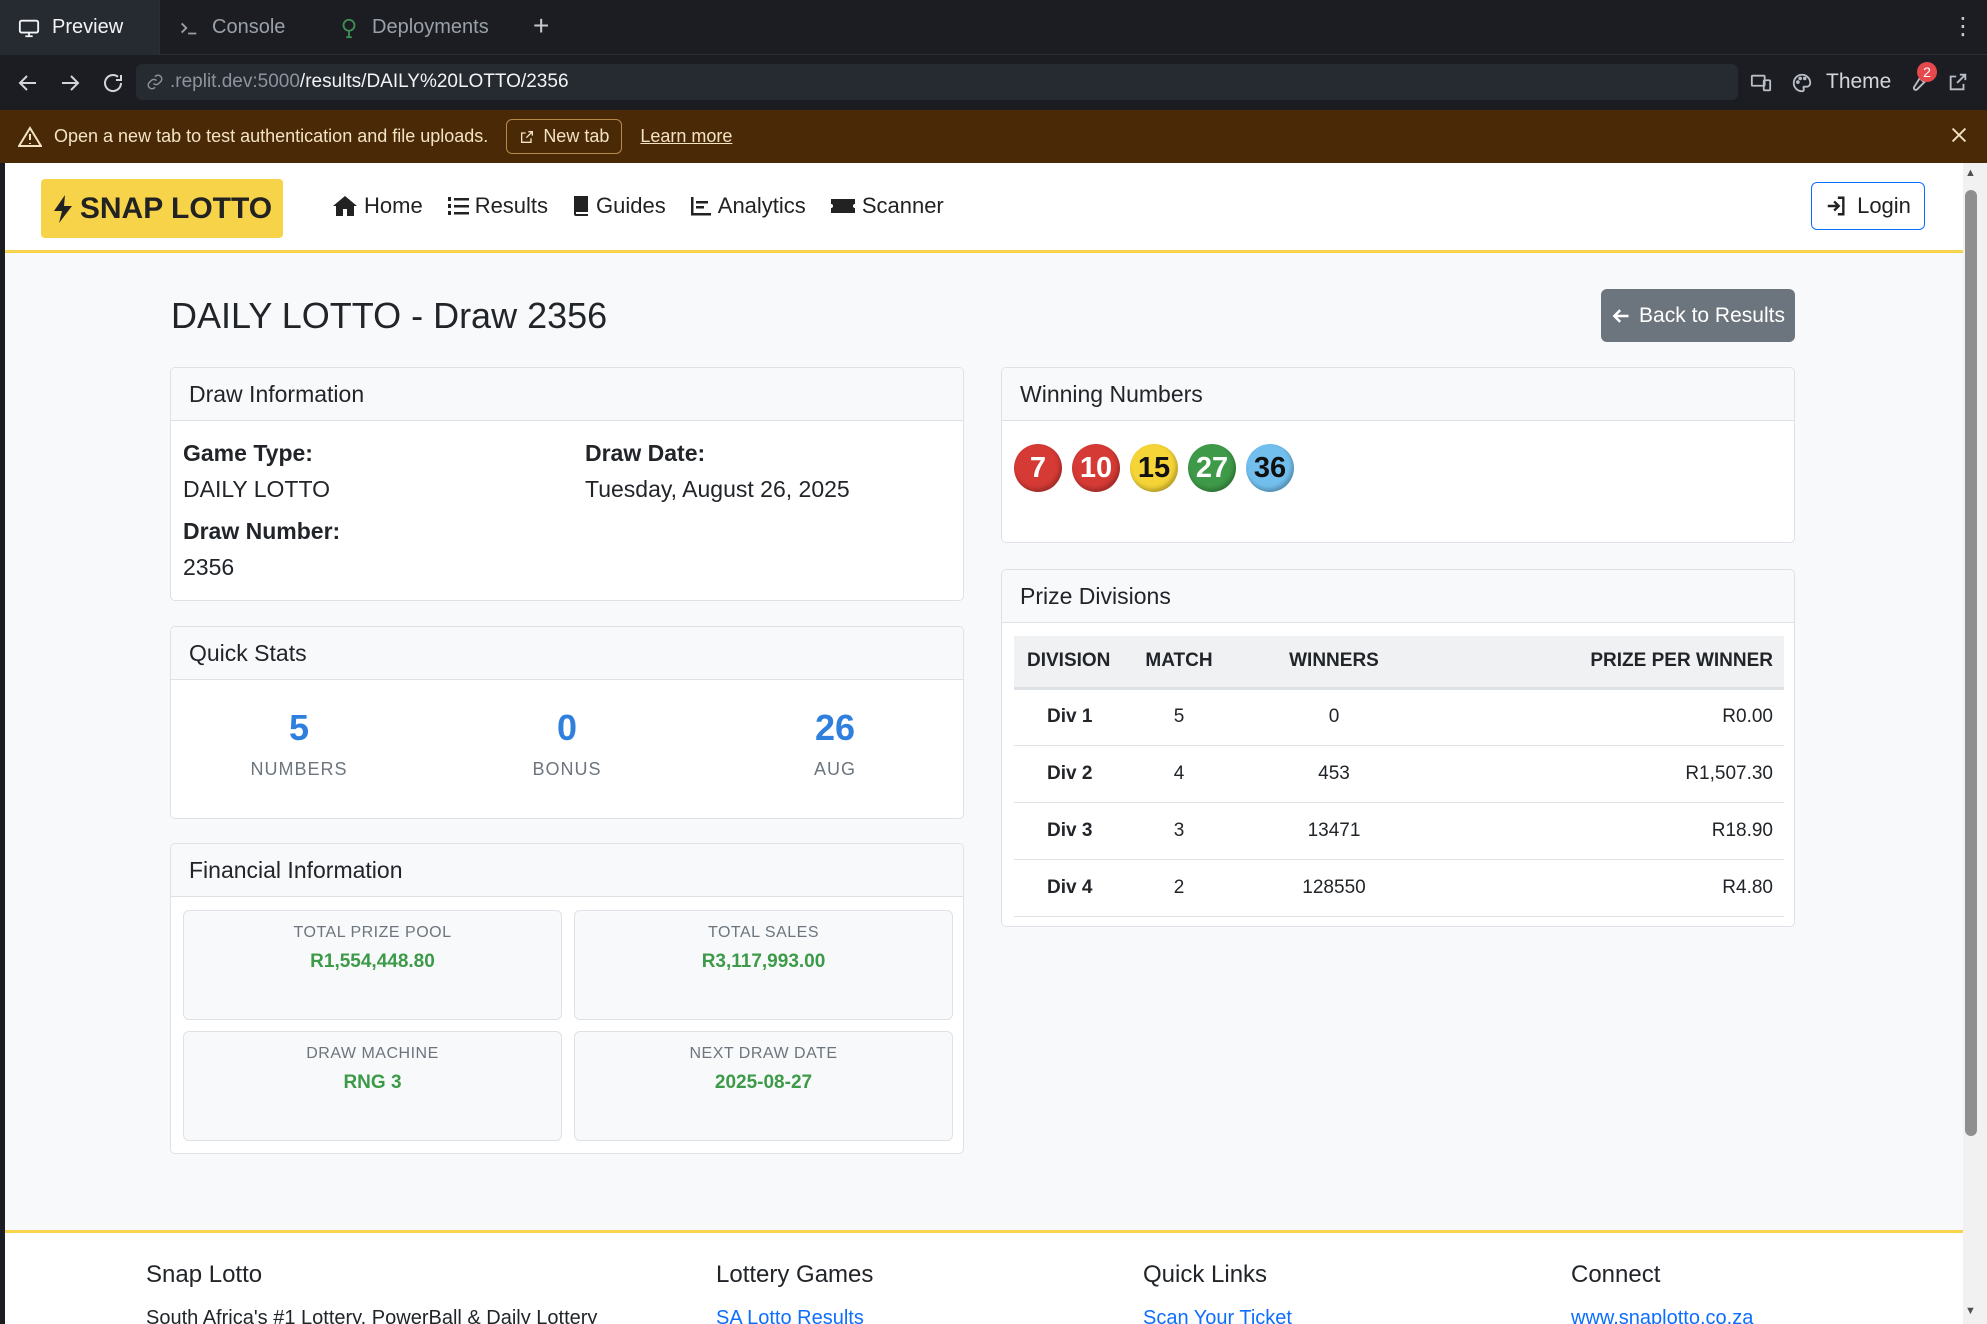 This screenshot has height=1324, width=1987. I want to click on fin-value: 2025-08-27, so click(763, 1082).